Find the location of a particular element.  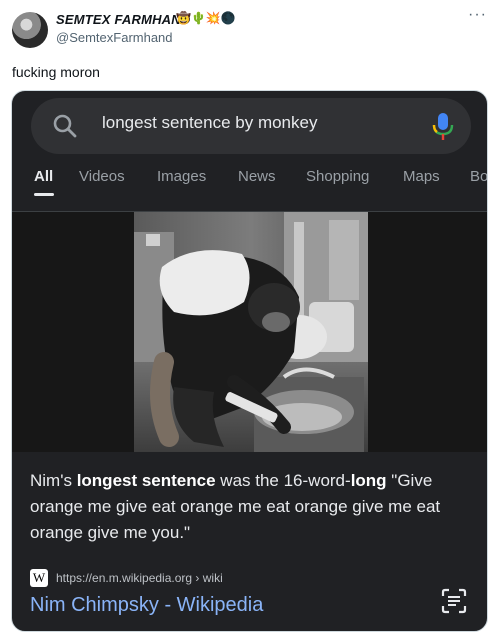

tab-maps: Maps is located at coordinates (421, 176).